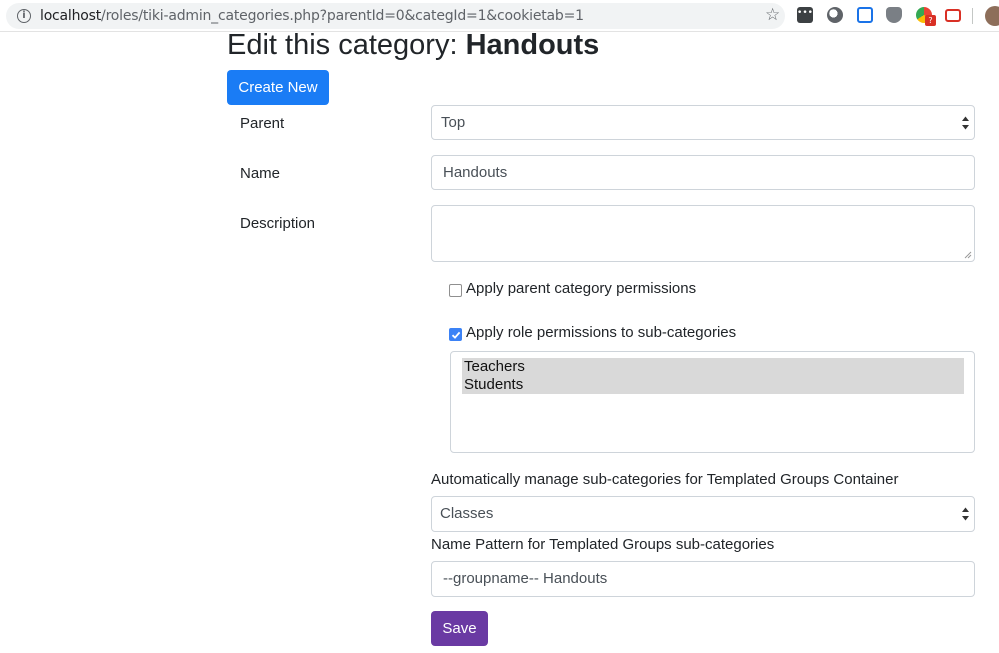 The width and height of the screenshot is (999, 653). Describe the element at coordinates (703, 122) in the screenshot. I see `parent-select: Top` at that location.